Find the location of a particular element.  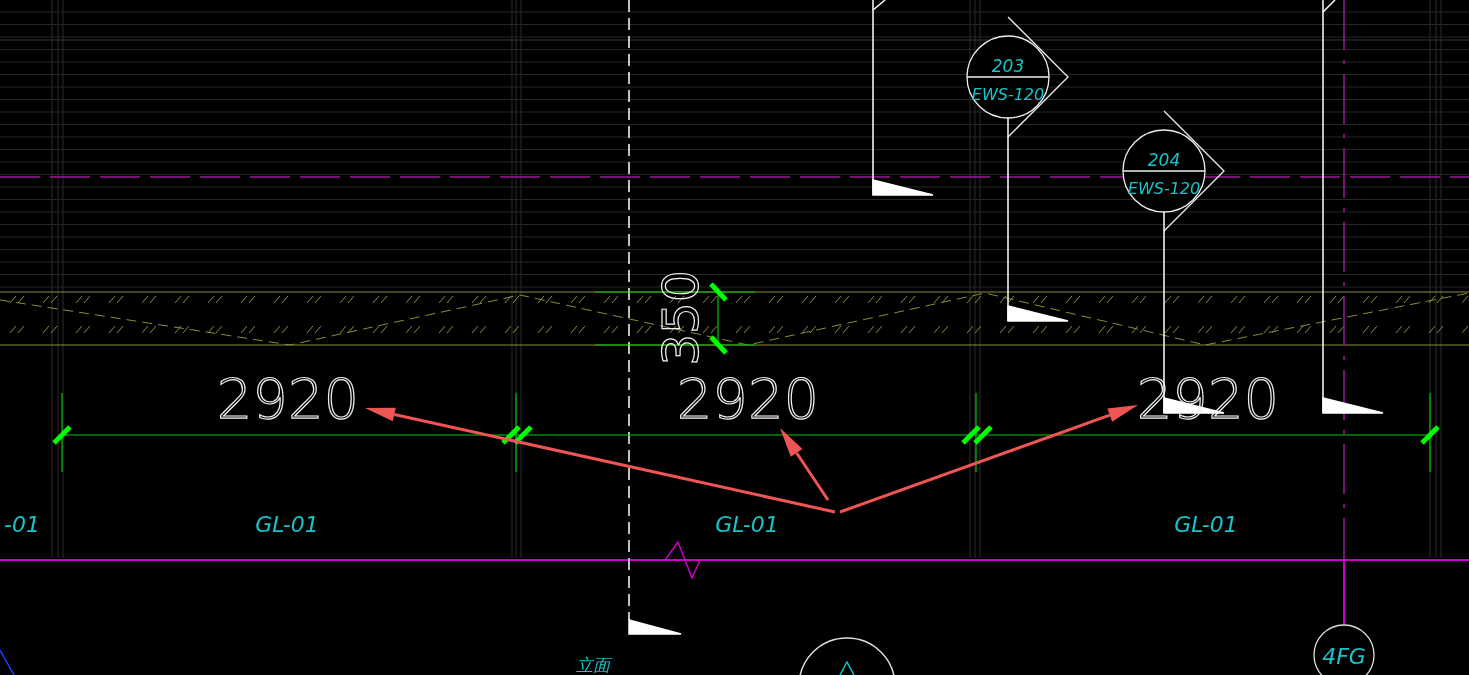

grid-label: 4FG is located at coordinates (1344, 656).